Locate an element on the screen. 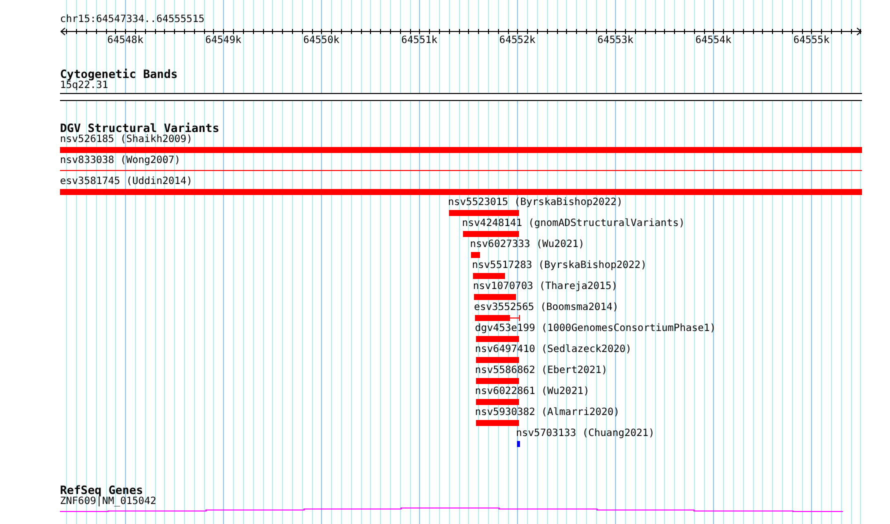  variant-label: nsv5930382 (Almarri2020) is located at coordinates (547, 413).